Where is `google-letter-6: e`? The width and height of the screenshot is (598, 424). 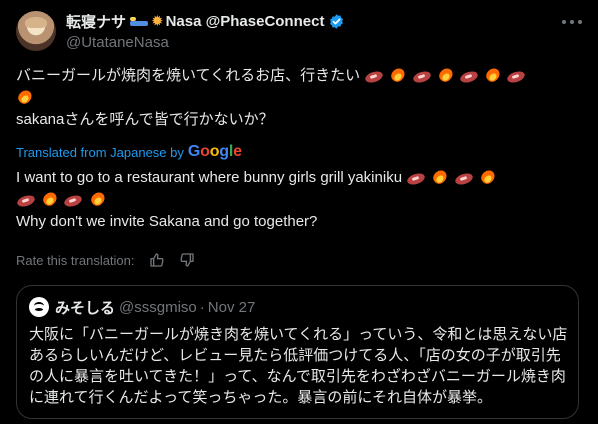 google-letter-6: e is located at coordinates (237, 151).